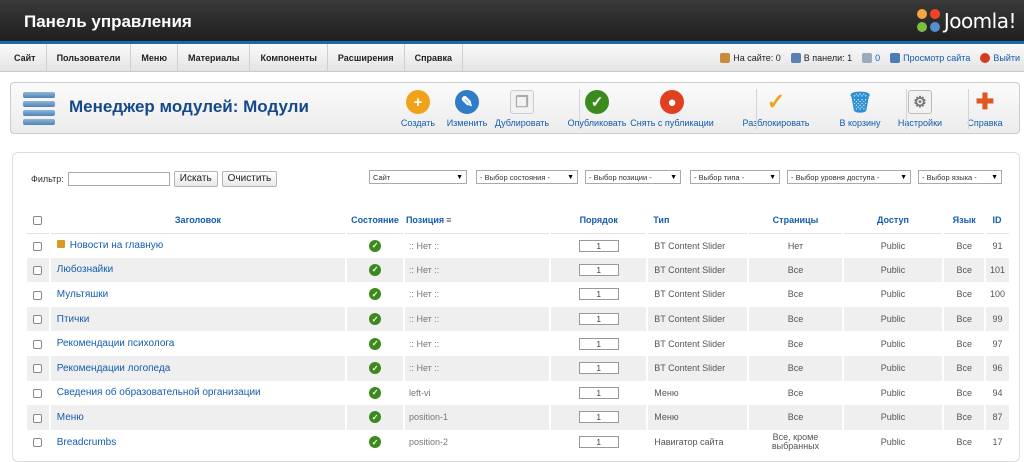 This screenshot has width=1024, height=462. What do you see at coordinates (289, 58) in the screenshot?
I see `menu-item: Компоненты` at bounding box center [289, 58].